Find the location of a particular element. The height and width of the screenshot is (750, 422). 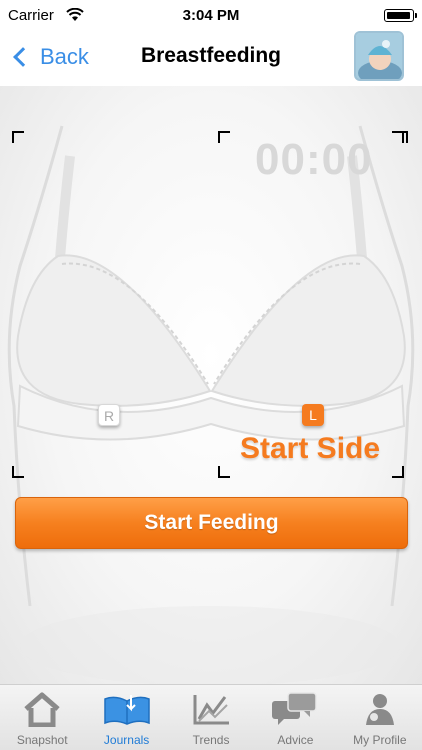

navigation-bar: Back Breastfeeding is located at coordinates (211, 58).